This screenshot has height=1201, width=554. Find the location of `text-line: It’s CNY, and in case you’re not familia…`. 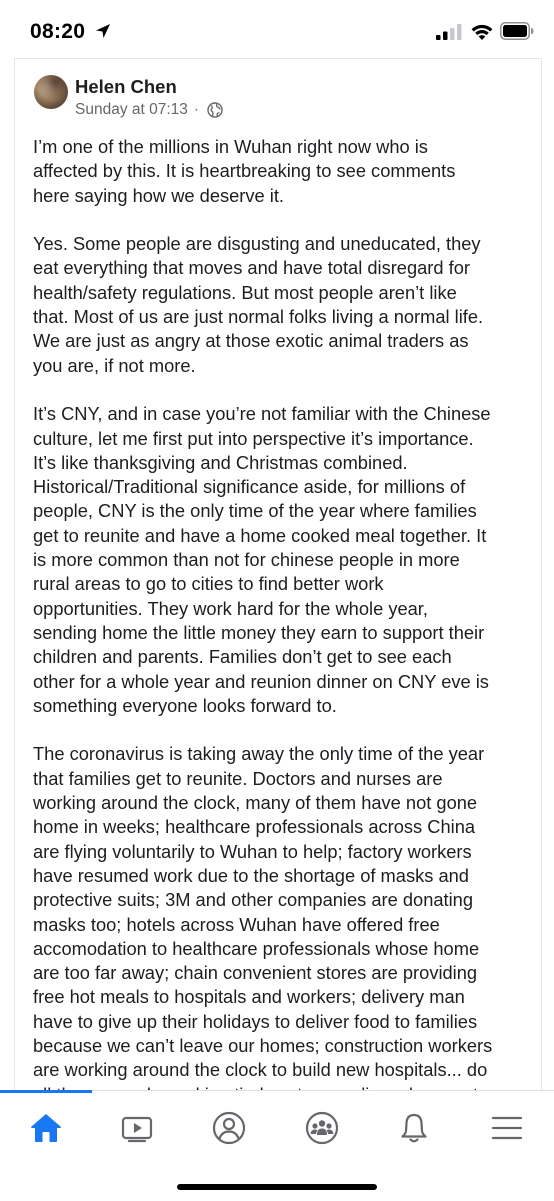

text-line: It’s CNY, and in case you’re not familia… is located at coordinates (262, 414).